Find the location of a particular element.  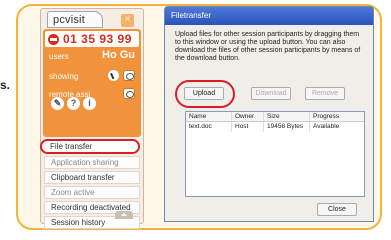

cropped-text: s. is located at coordinates (5, 85).